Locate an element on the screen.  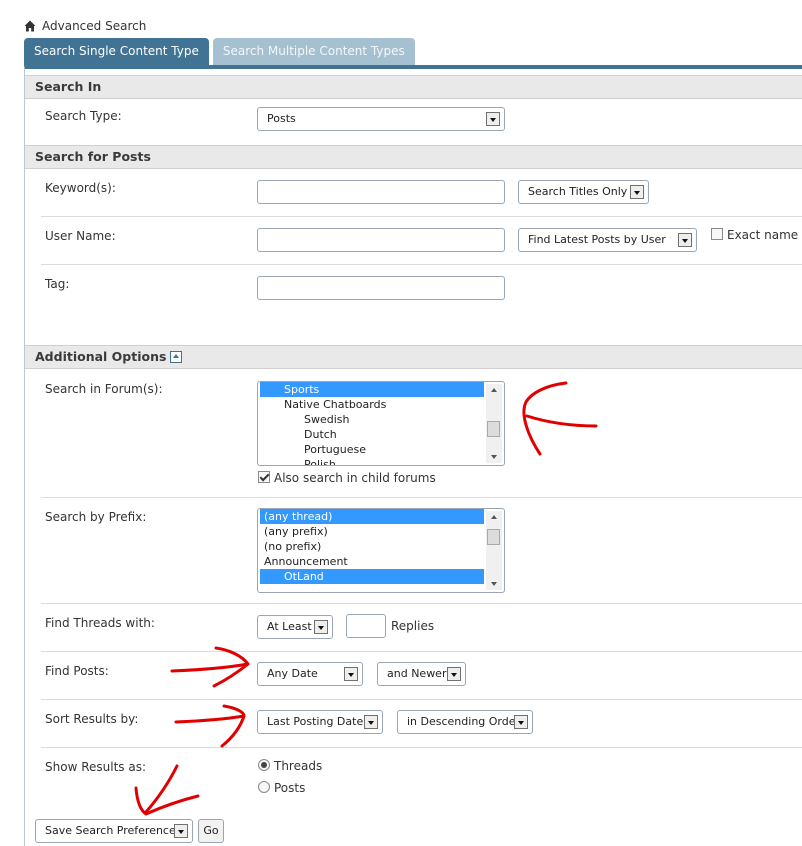
show-posts-radio is located at coordinates (264, 787).